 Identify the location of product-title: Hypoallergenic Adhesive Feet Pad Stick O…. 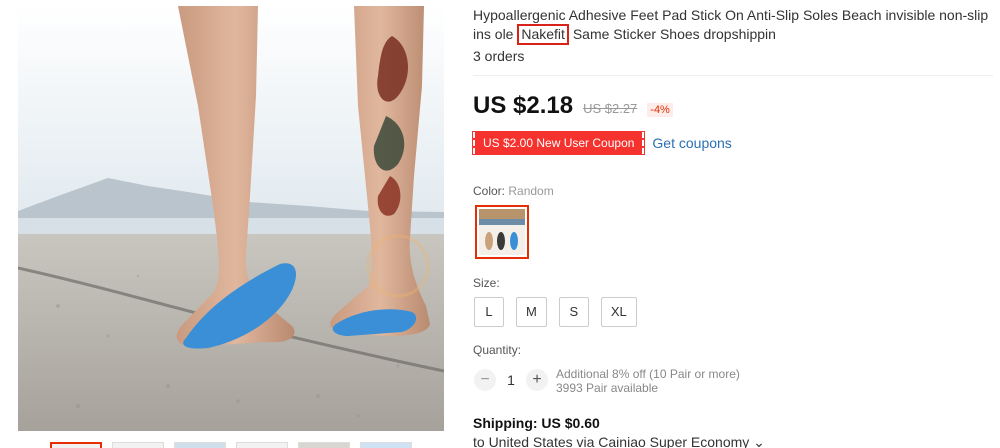
(735, 25).